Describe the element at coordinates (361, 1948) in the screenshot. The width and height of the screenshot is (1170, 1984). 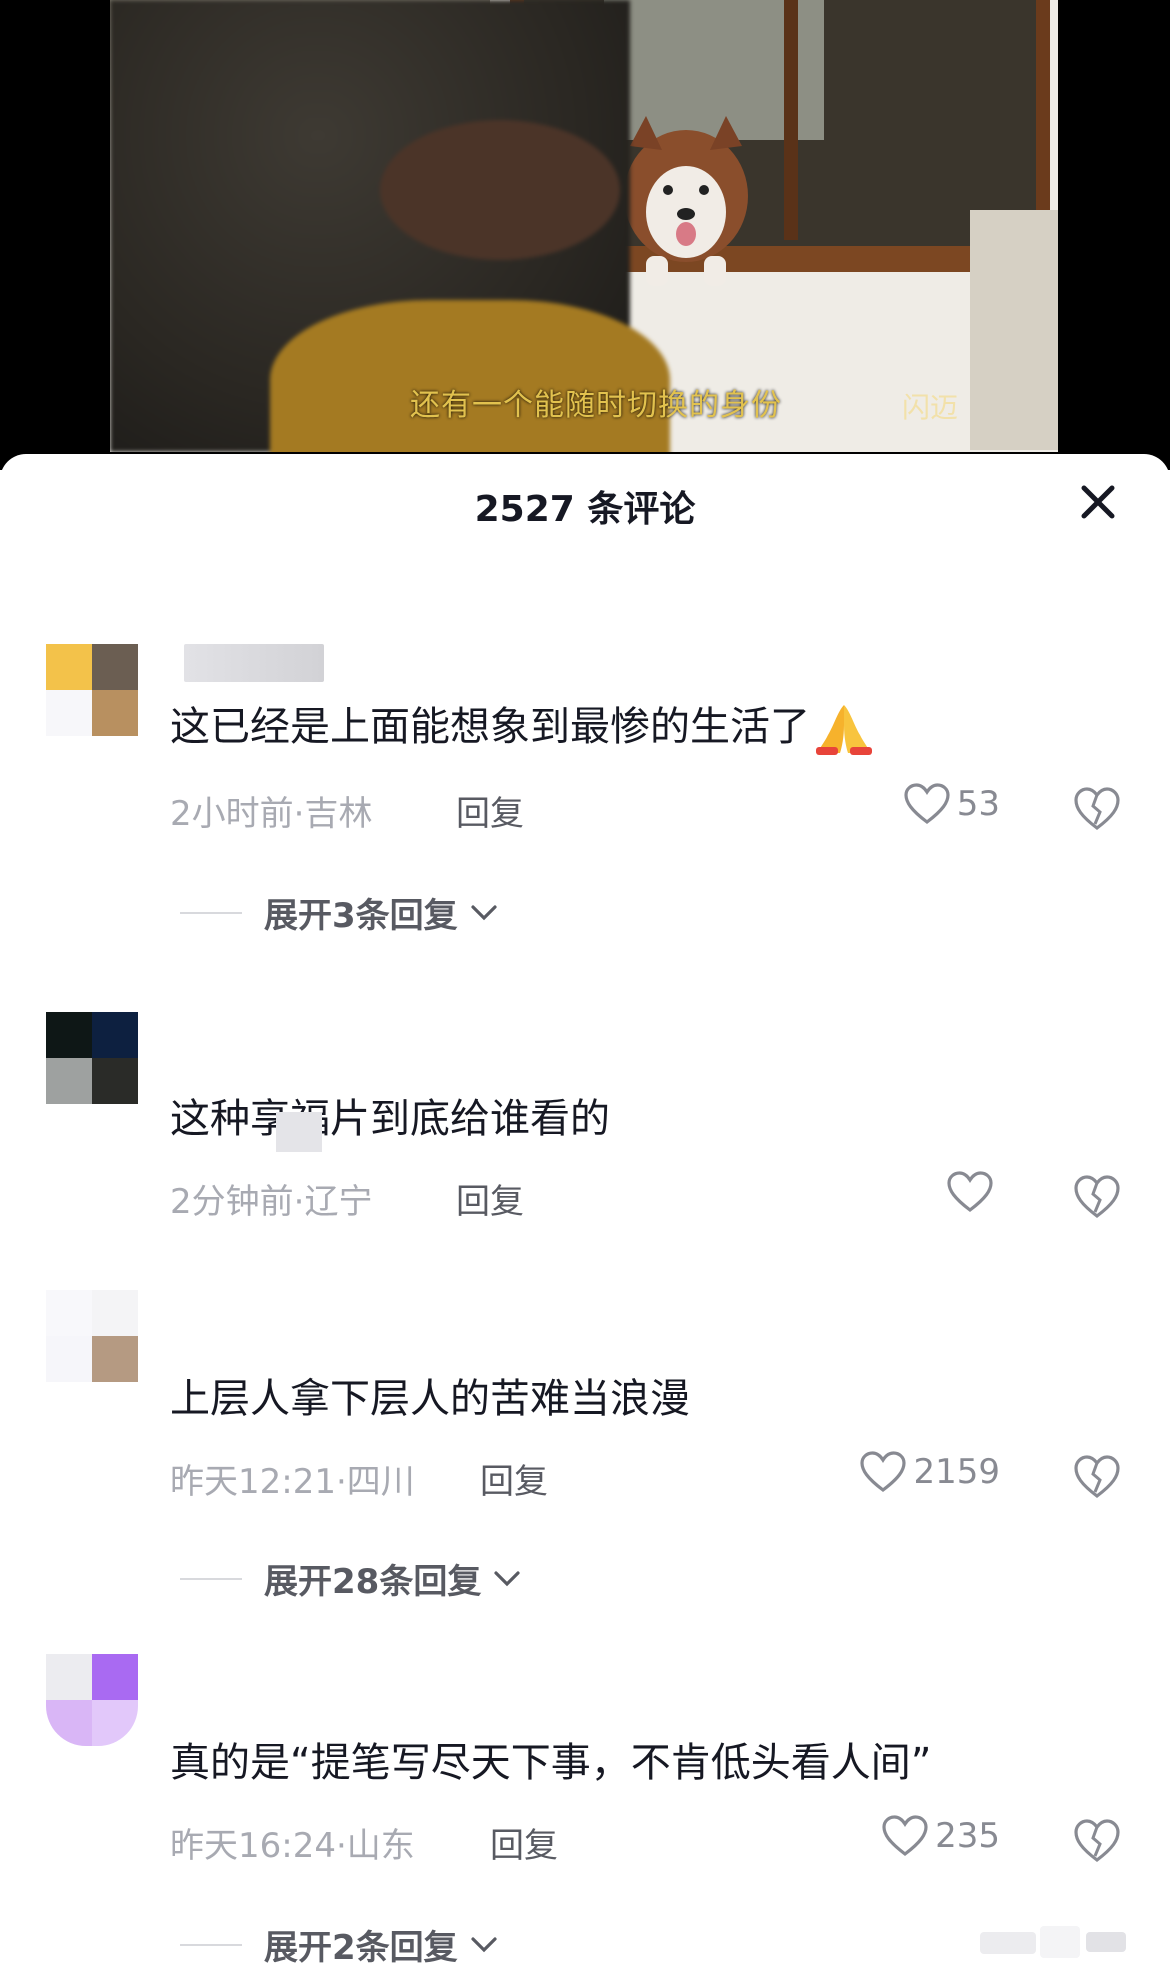
I see `expand-replies-label: 展开2条回复` at that location.